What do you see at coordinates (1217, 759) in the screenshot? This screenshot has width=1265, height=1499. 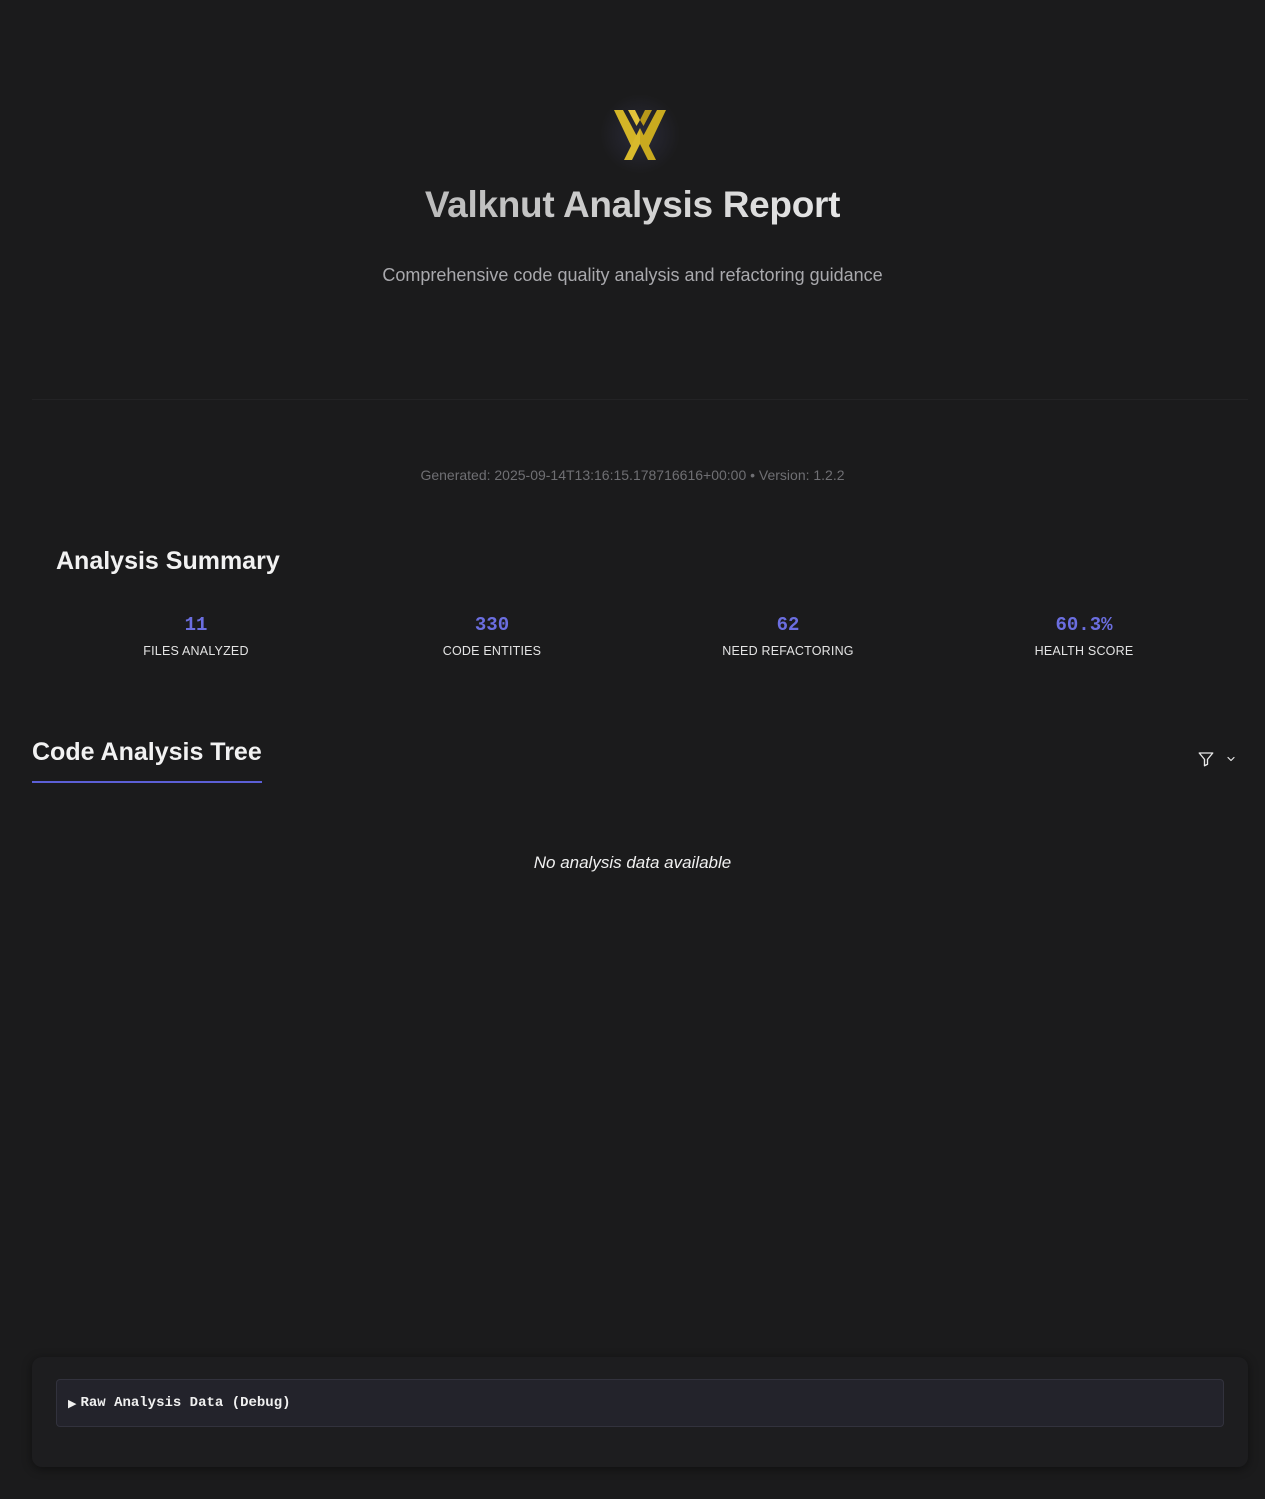 I see `tree-controls` at bounding box center [1217, 759].